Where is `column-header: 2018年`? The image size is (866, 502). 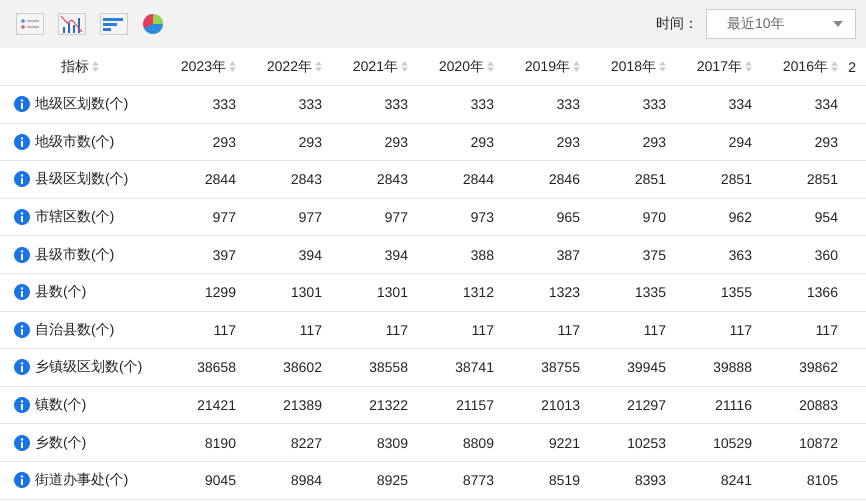 column-header: 2018年 is located at coordinates (633, 67).